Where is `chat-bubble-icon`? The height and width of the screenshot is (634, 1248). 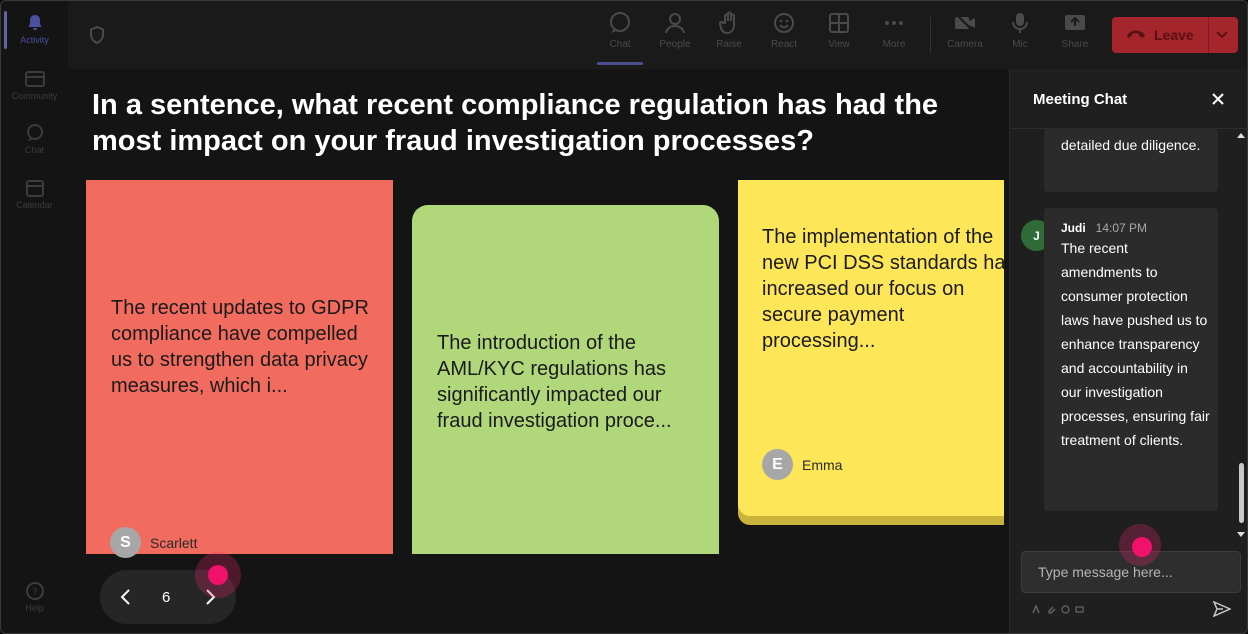
chat-bubble-icon is located at coordinates (34, 132).